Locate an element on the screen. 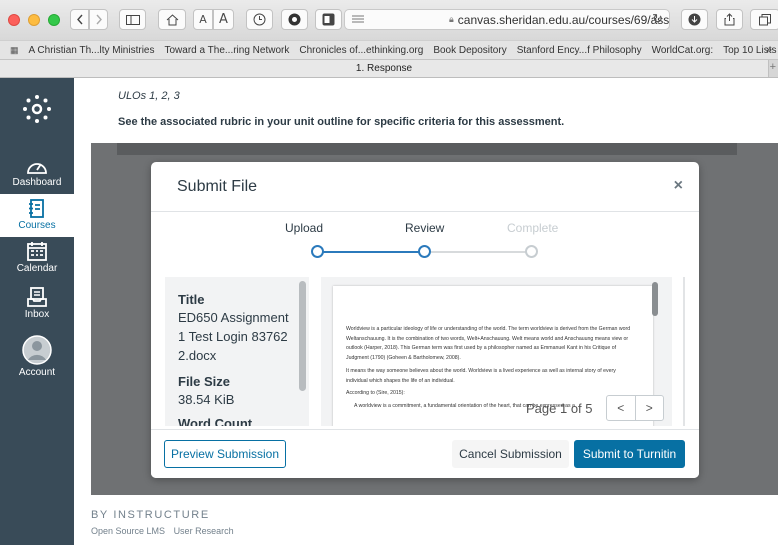 This screenshot has height=545, width=778. bookmark-item: WorldCat.org: is located at coordinates (683, 50).